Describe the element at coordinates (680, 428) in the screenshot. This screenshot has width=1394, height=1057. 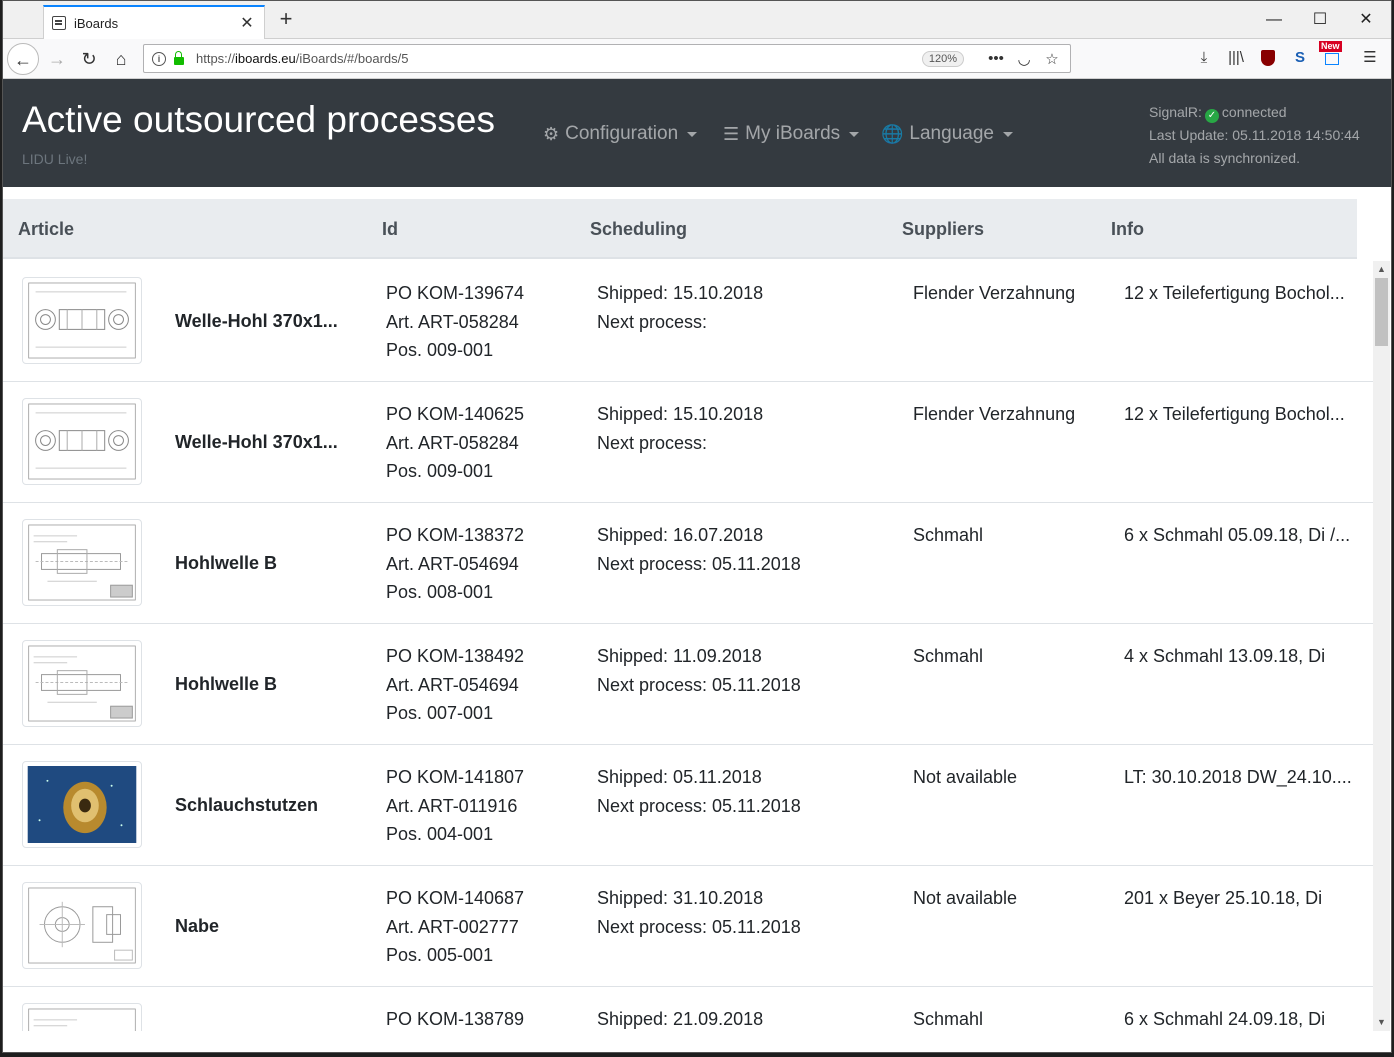
I see `scheduling-cell: Shipped: 15.10.2018 Next process:` at that location.